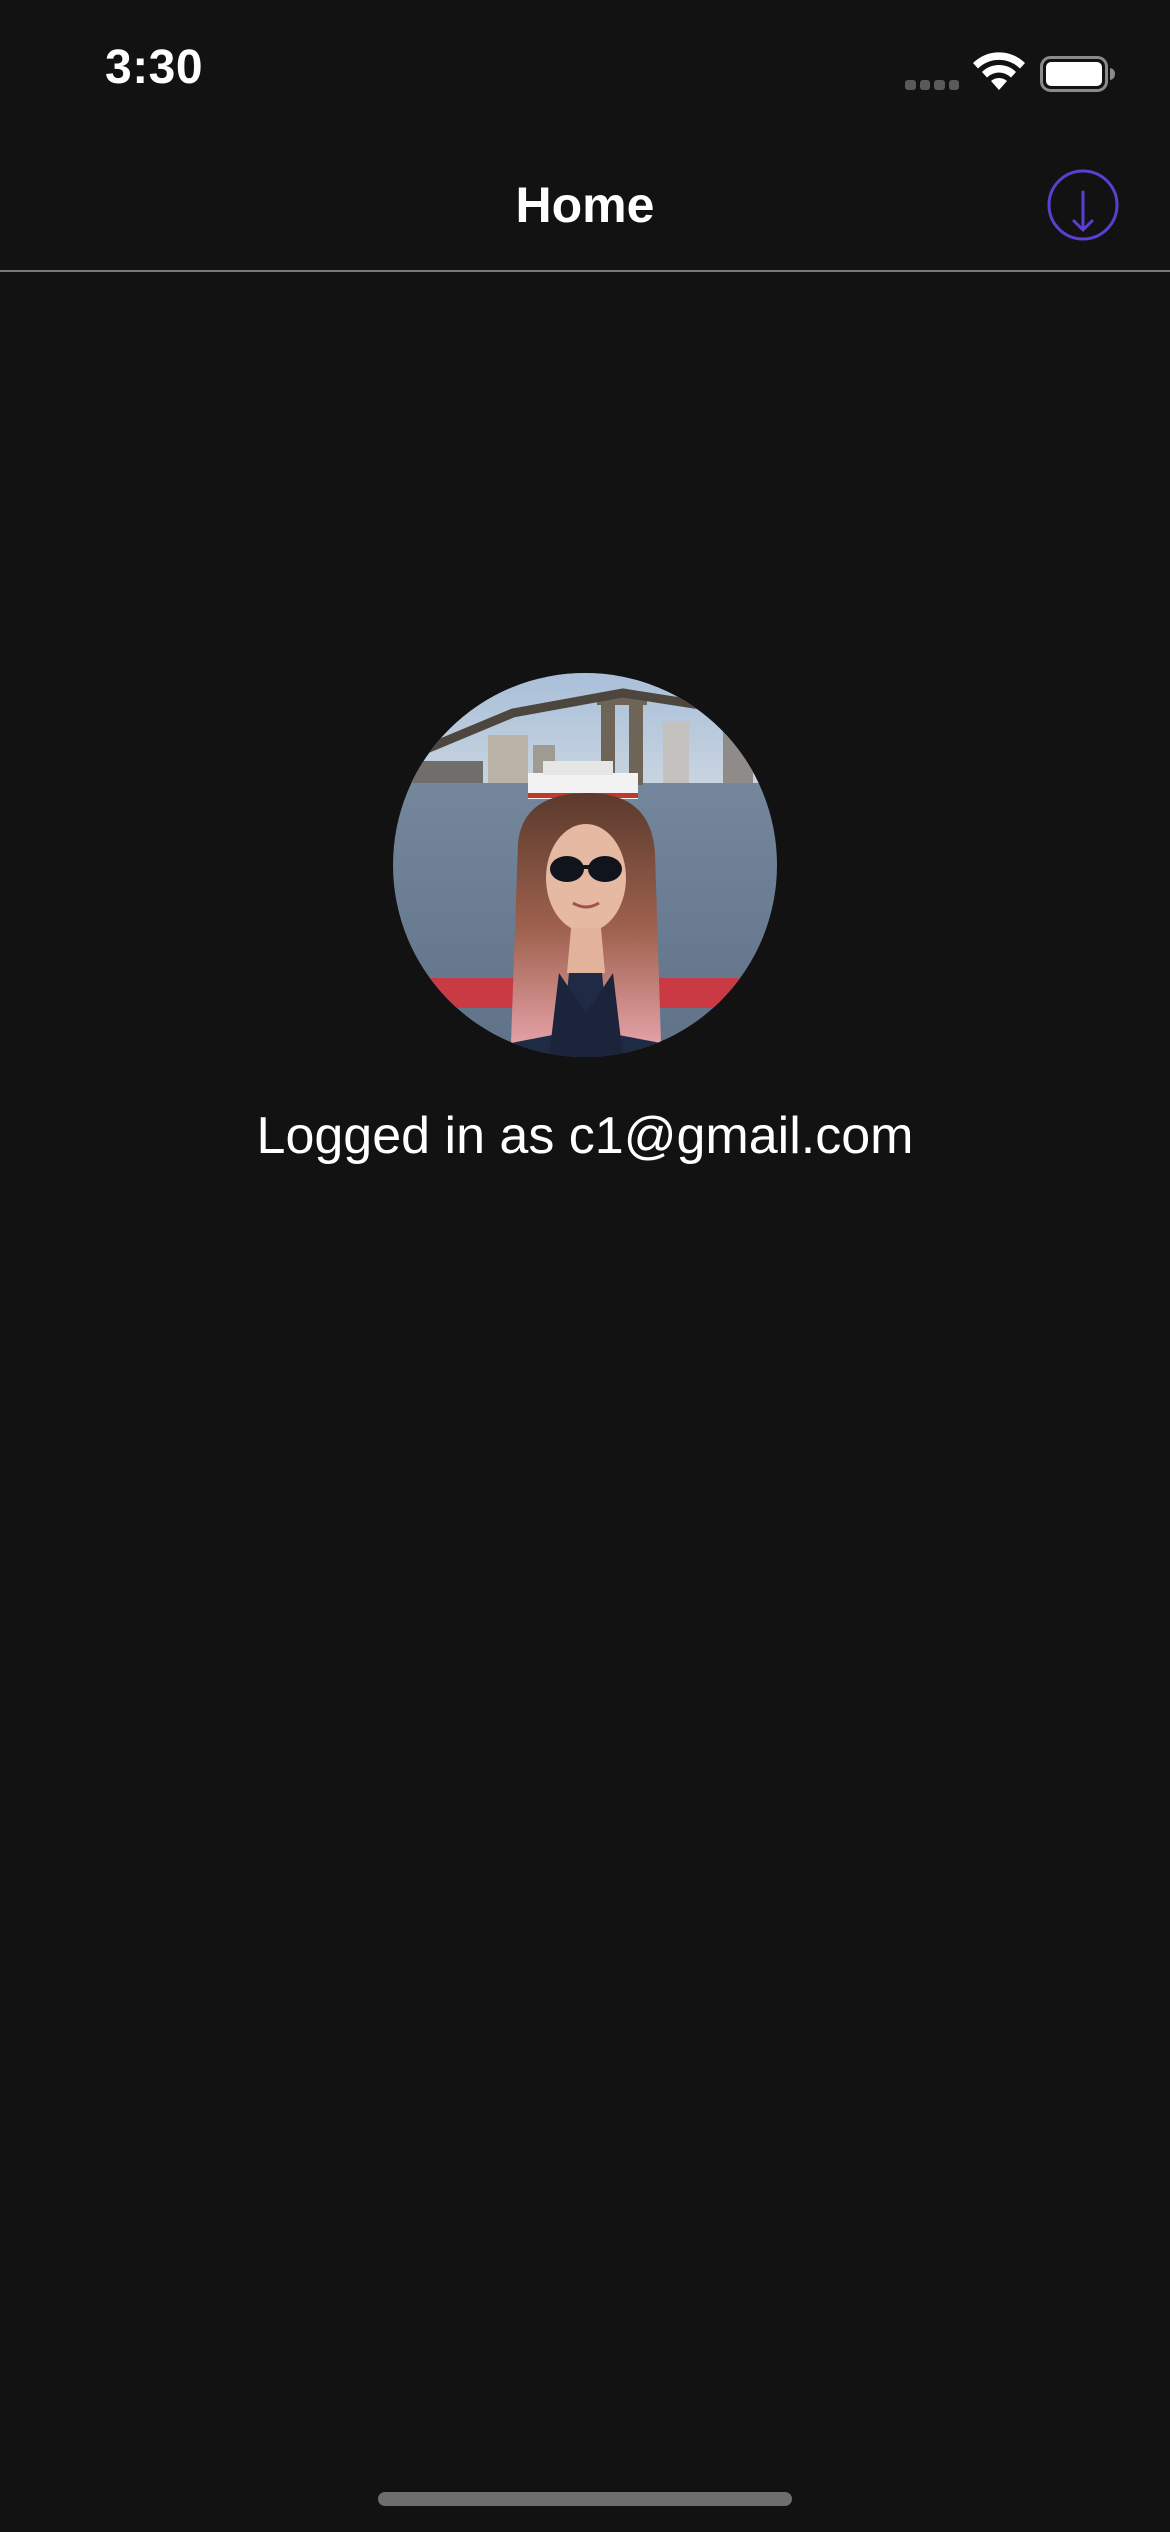 This screenshot has height=2532, width=1170. I want to click on wifi-icon, so click(999, 71).